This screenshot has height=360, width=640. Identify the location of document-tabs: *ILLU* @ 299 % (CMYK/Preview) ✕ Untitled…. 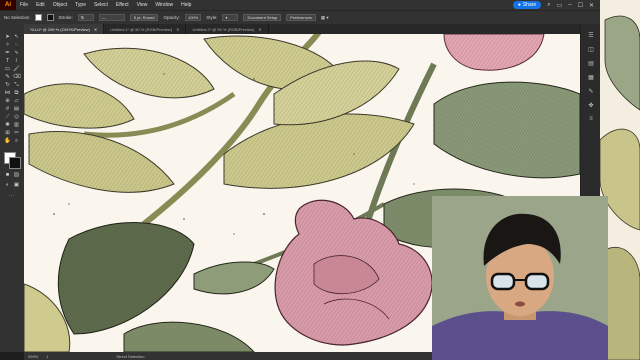
(302, 29).